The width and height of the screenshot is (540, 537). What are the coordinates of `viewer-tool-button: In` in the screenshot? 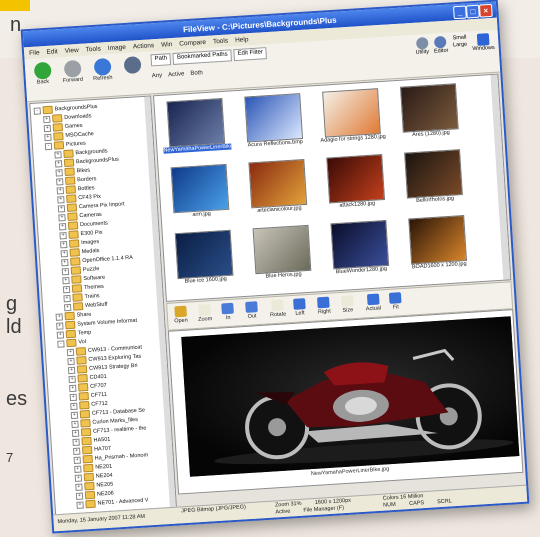 It's located at (227, 312).